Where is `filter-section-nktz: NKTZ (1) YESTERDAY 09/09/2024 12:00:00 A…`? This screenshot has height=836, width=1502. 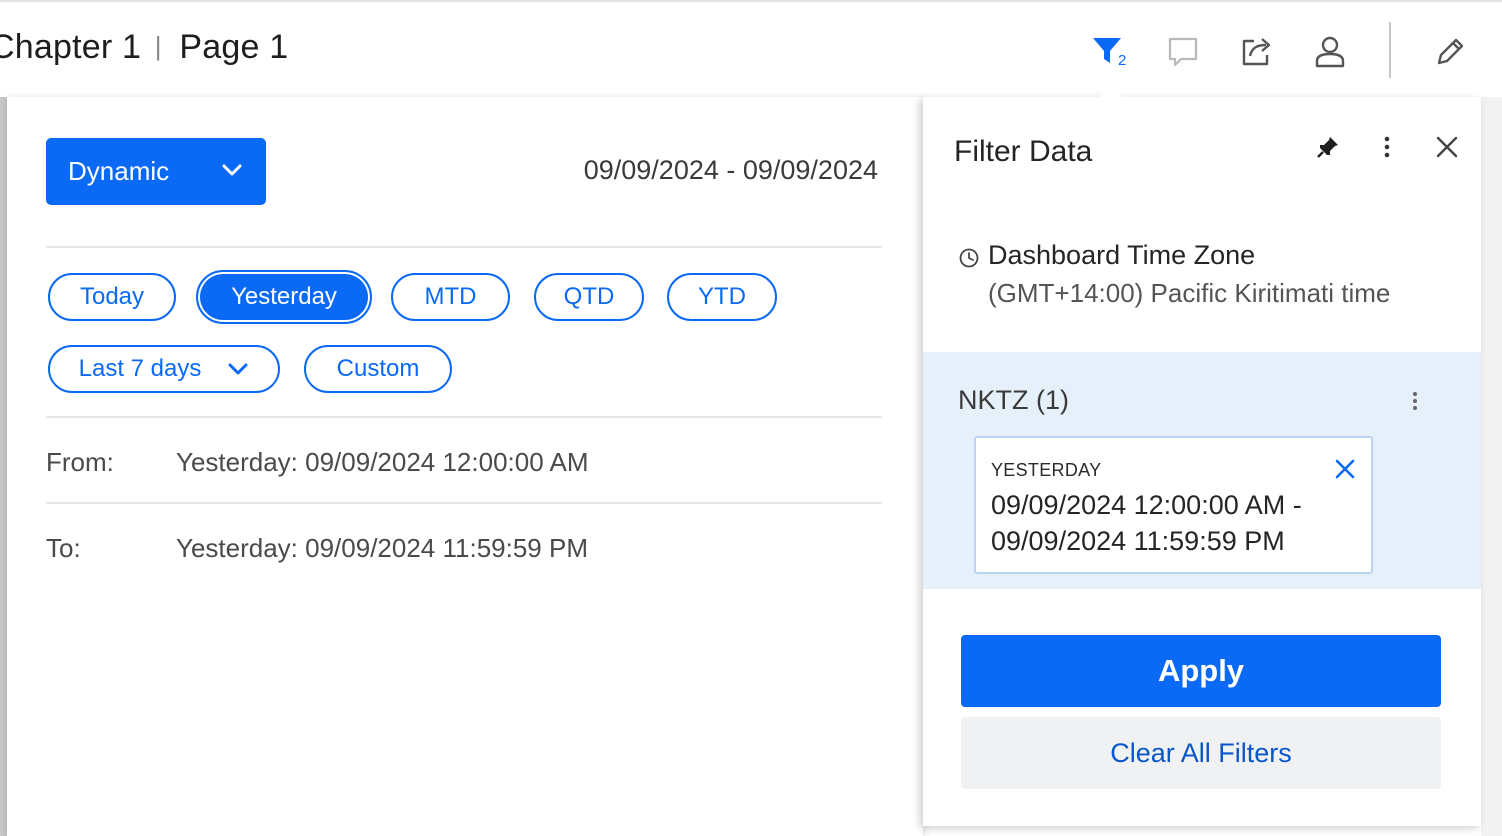
filter-section-nktz: NKTZ (1) YESTERDAY 09/09/2024 12:00:00 A… is located at coordinates (1202, 470).